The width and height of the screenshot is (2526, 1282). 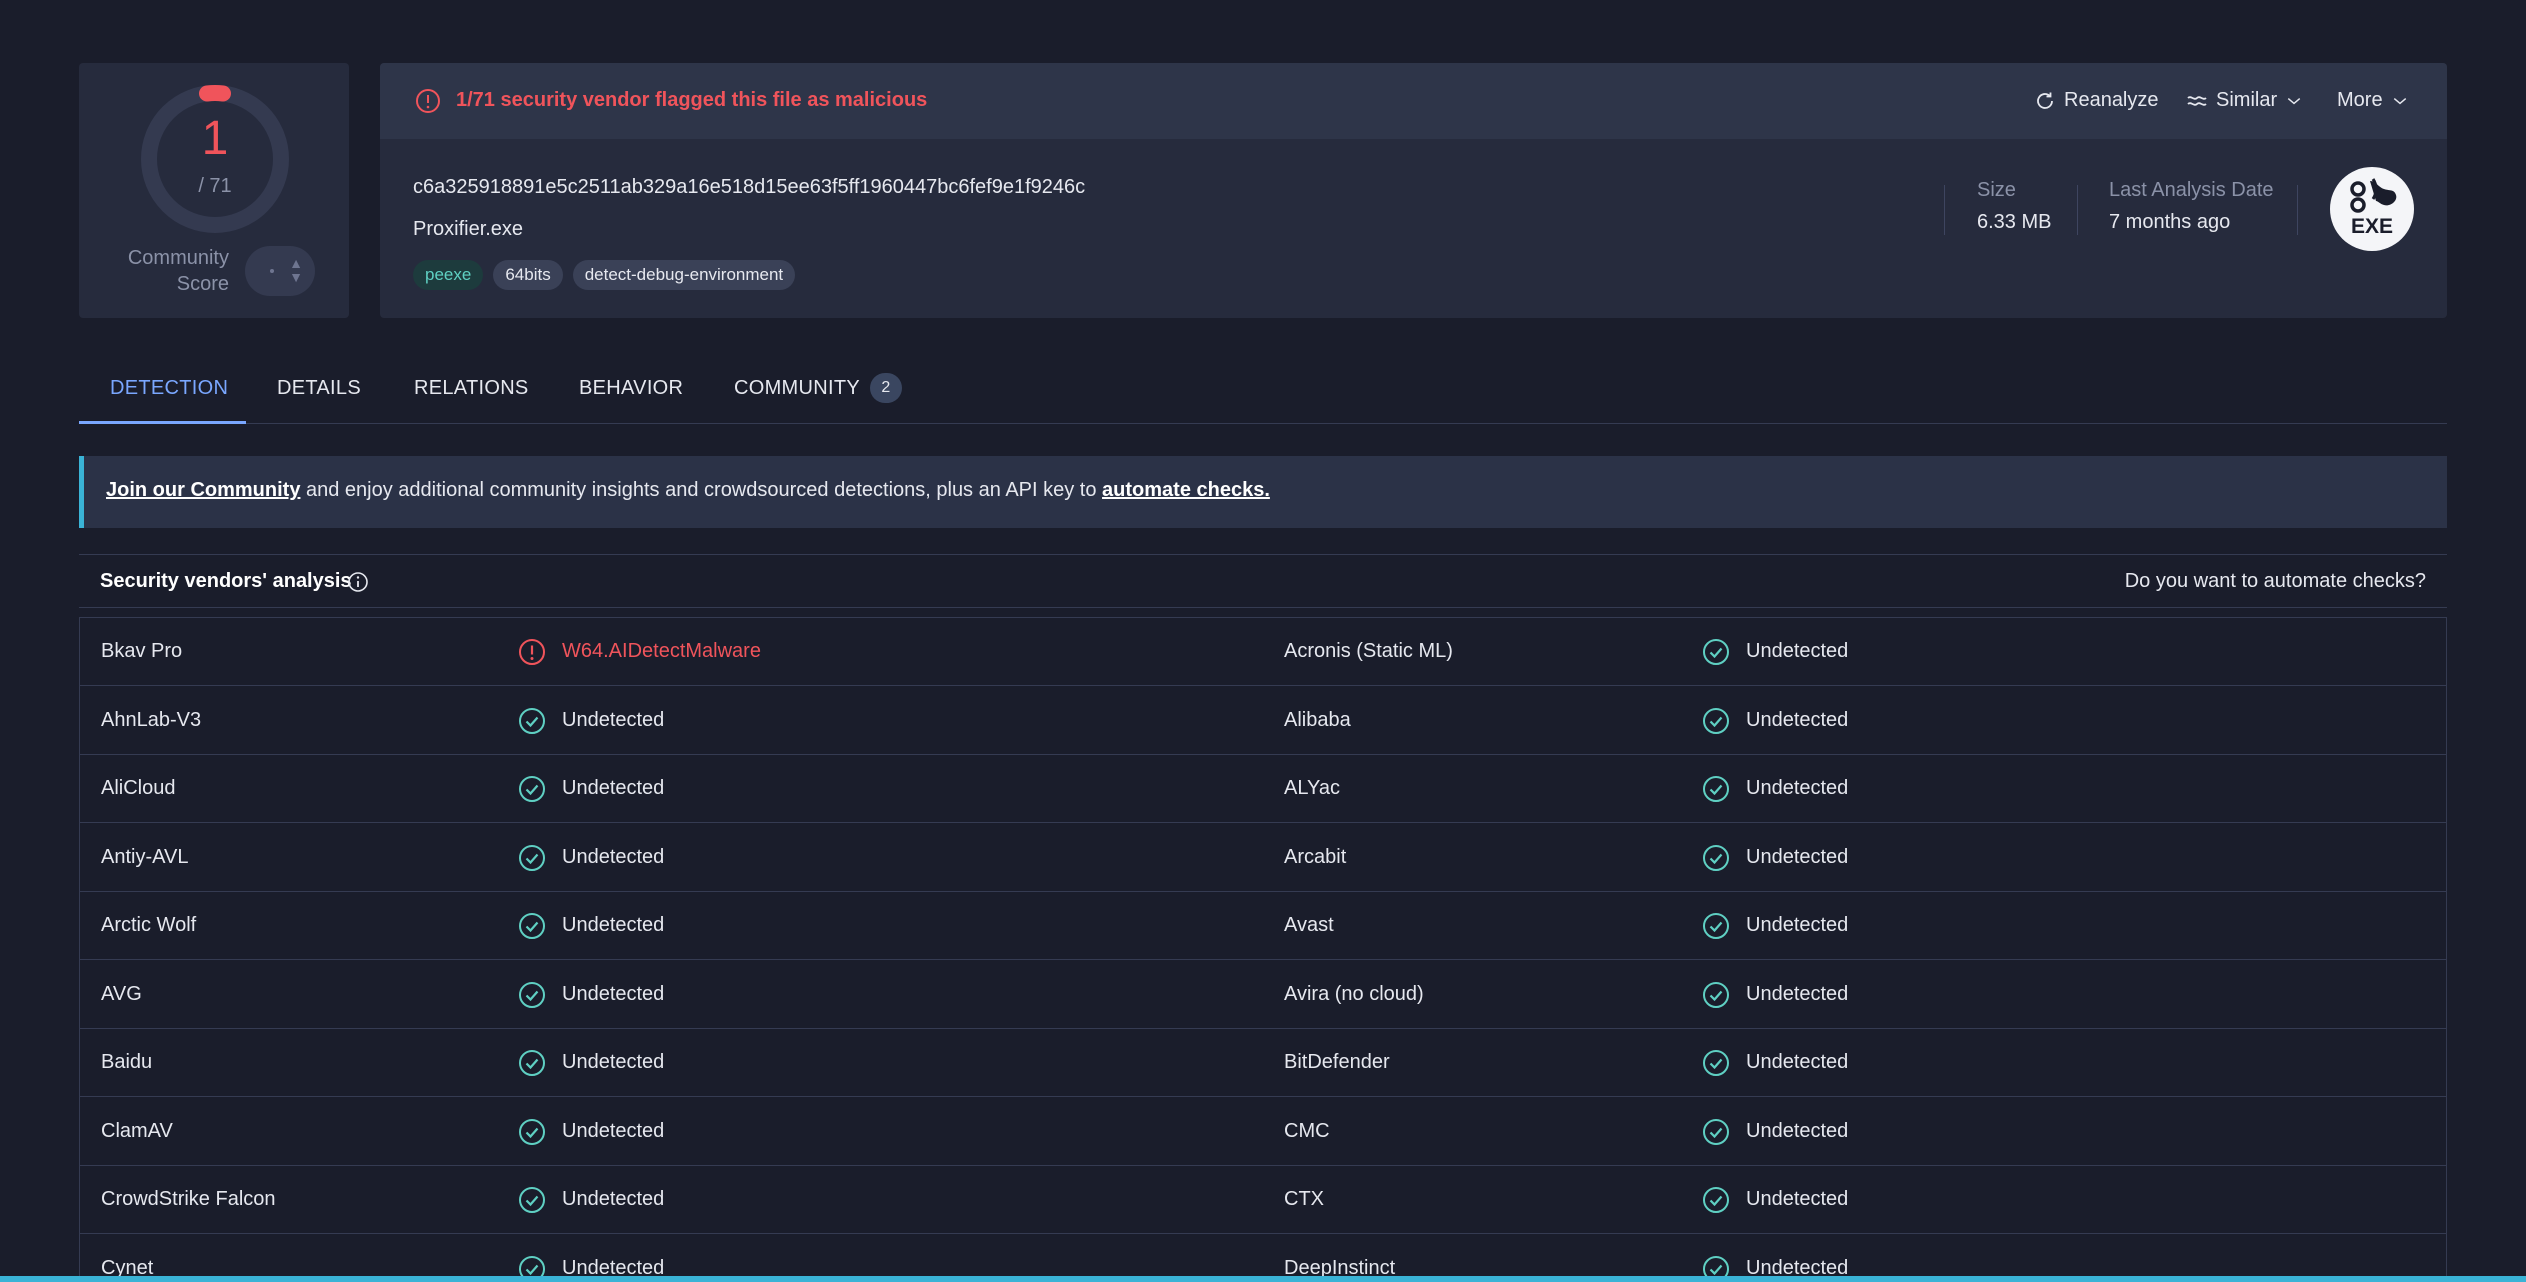 I want to click on vendor-name: Avira (no cloud), so click(x=1354, y=993).